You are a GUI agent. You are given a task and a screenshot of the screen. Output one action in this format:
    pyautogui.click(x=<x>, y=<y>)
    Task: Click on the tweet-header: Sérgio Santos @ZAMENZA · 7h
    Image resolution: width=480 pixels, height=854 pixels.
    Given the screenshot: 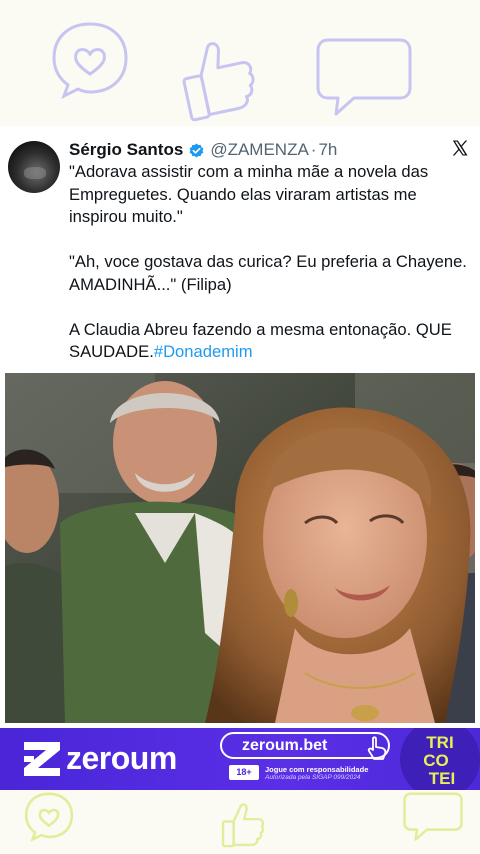 What is the action you would take?
    pyautogui.click(x=269, y=150)
    